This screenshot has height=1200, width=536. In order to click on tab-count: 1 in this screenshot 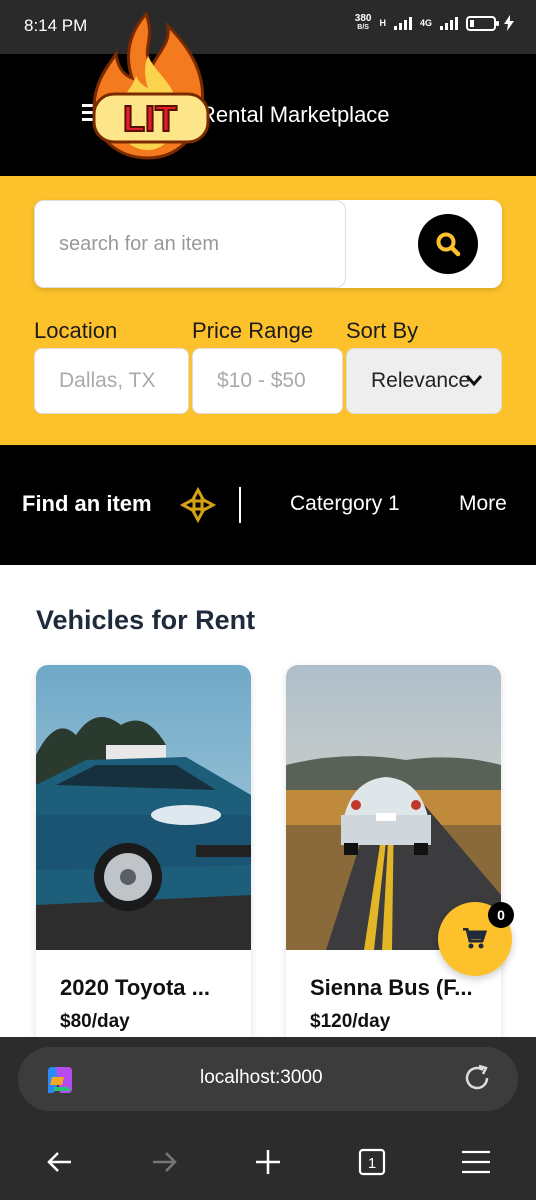, I will do `click(372, 1163)`.